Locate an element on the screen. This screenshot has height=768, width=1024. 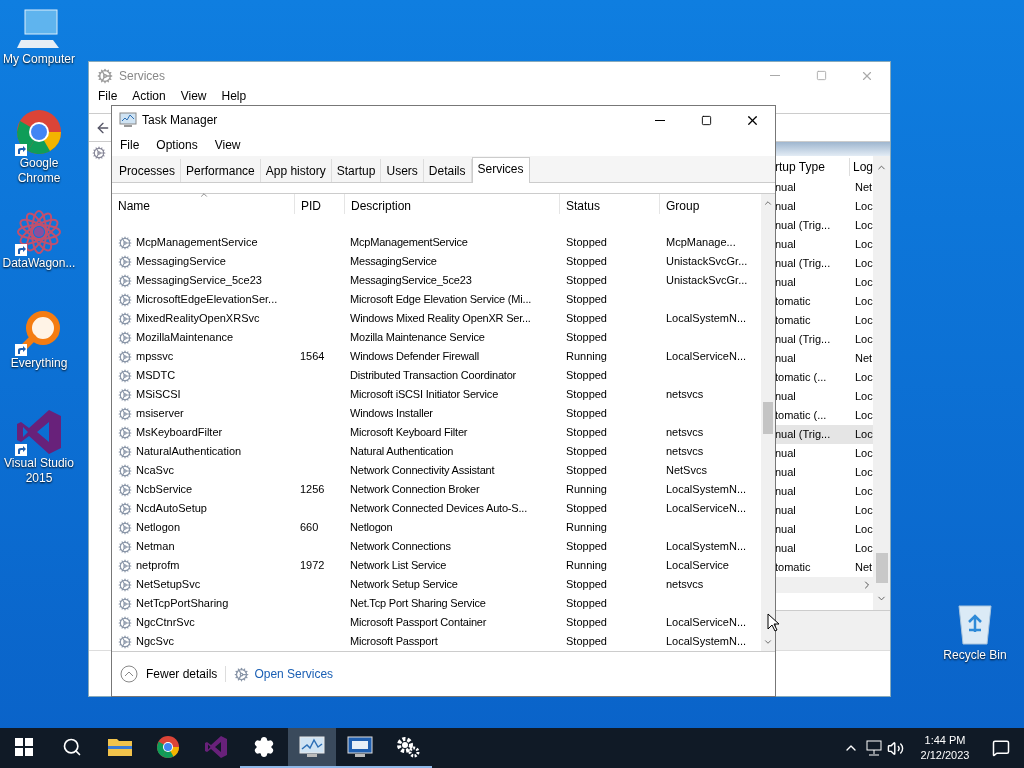
column-header: Status is located at coordinates (609, 204).